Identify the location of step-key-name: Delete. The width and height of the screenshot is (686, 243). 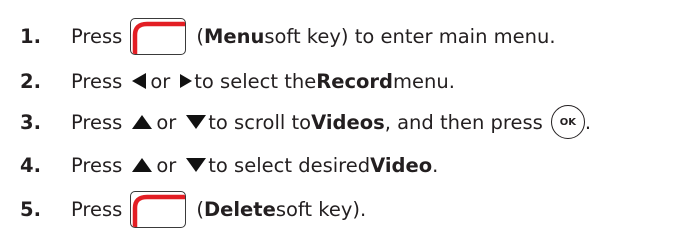
(239, 209).